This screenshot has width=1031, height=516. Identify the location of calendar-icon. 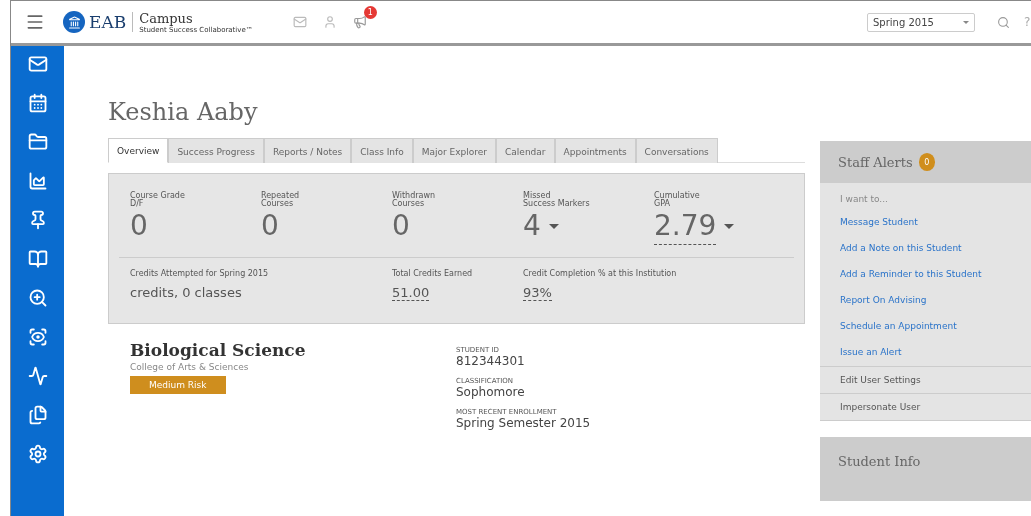
(37, 103).